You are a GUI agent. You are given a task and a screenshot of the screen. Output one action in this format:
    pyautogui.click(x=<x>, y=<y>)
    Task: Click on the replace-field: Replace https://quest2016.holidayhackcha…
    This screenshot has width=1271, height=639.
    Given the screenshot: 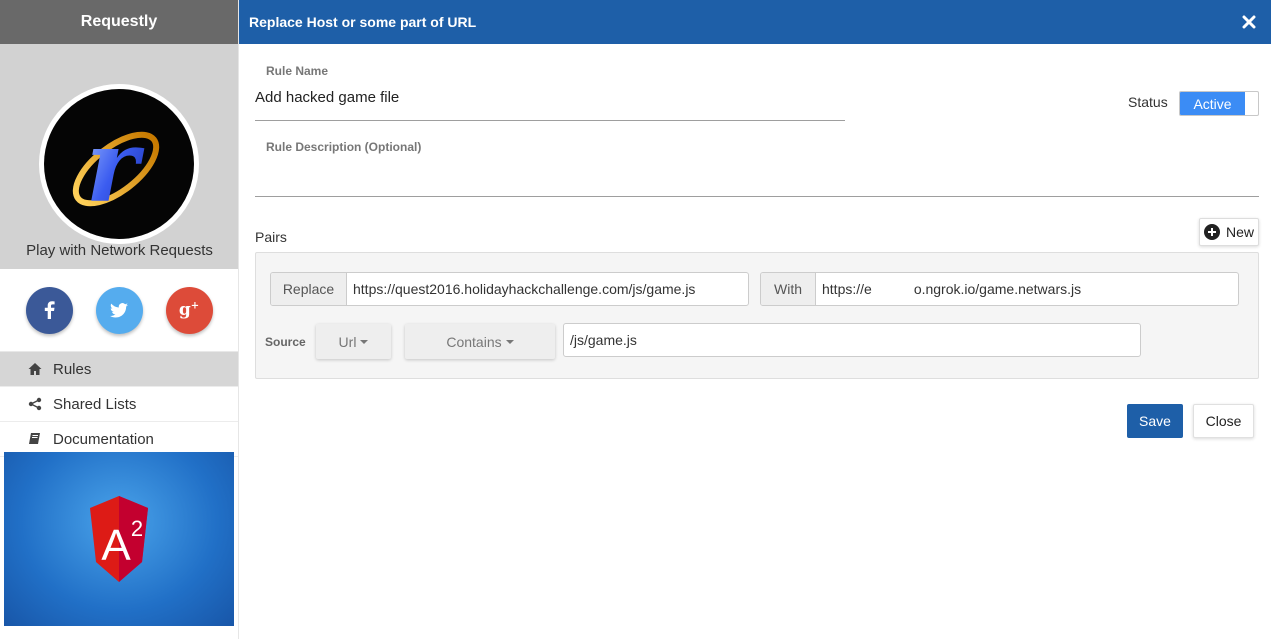 What is the action you would take?
    pyautogui.click(x=509, y=289)
    